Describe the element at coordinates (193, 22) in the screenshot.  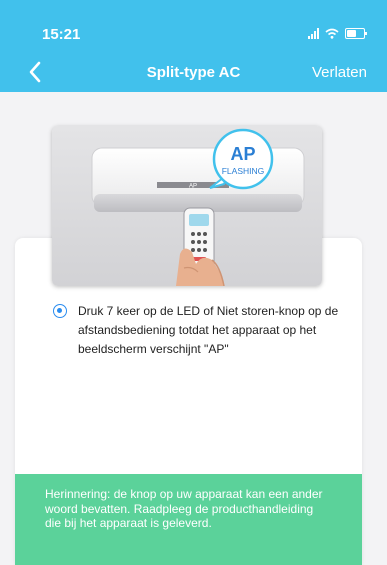
I see `status-bar: 15:21` at that location.